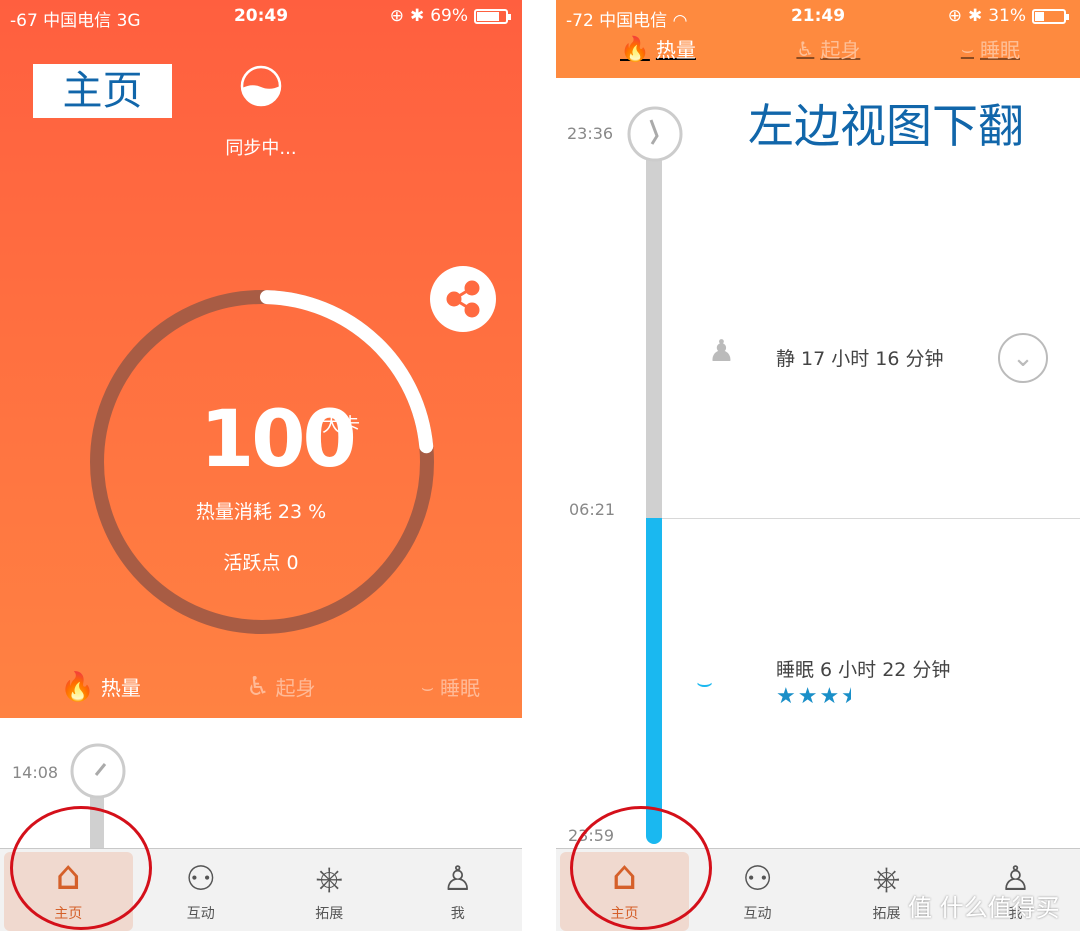  What do you see at coordinates (863, 670) in the screenshot?
I see `sleep-duration: 睡眠 6 小时 22 分钟` at bounding box center [863, 670].